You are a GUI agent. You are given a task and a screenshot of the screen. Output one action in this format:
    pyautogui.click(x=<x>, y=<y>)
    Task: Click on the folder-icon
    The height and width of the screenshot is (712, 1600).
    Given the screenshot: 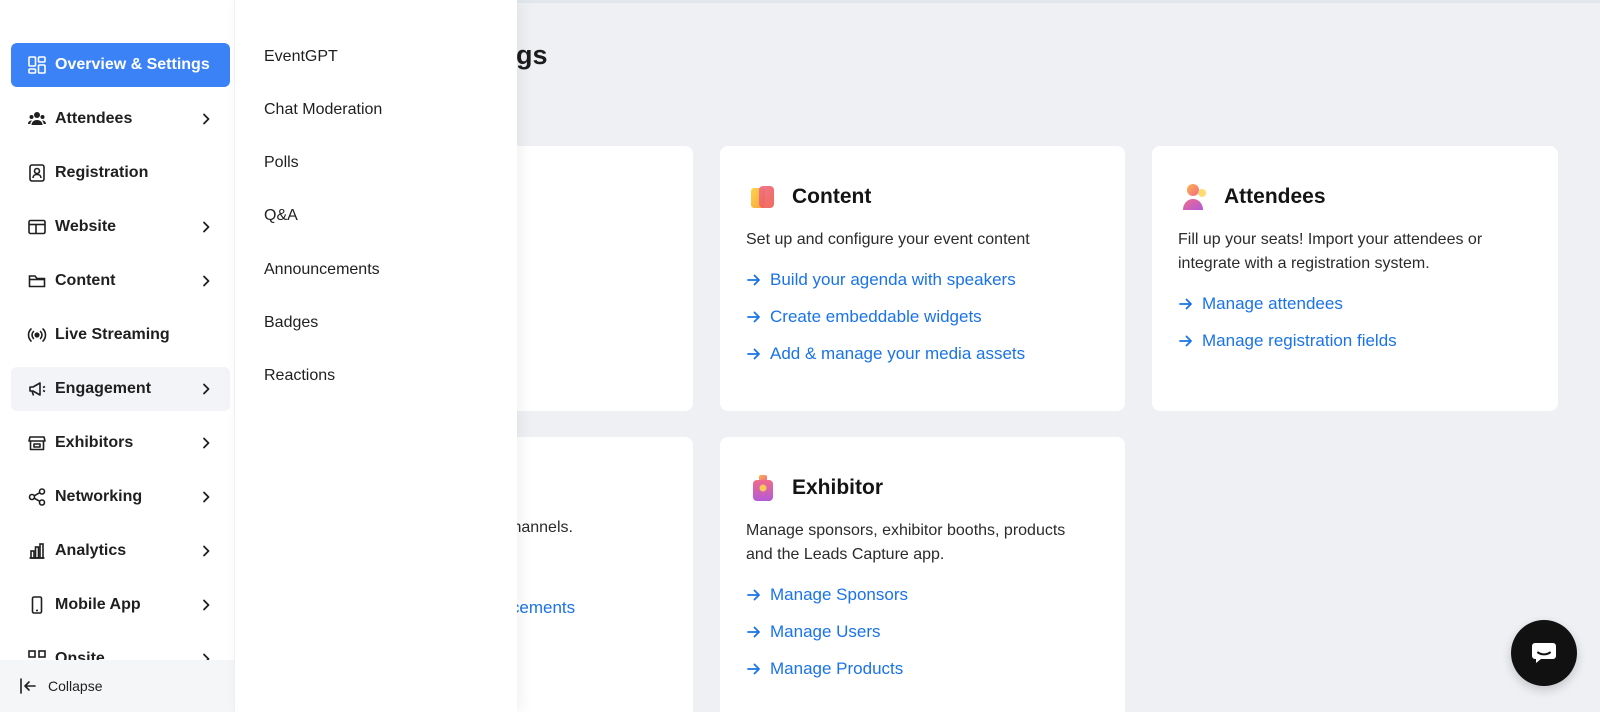 What is the action you would take?
    pyautogui.click(x=37, y=281)
    